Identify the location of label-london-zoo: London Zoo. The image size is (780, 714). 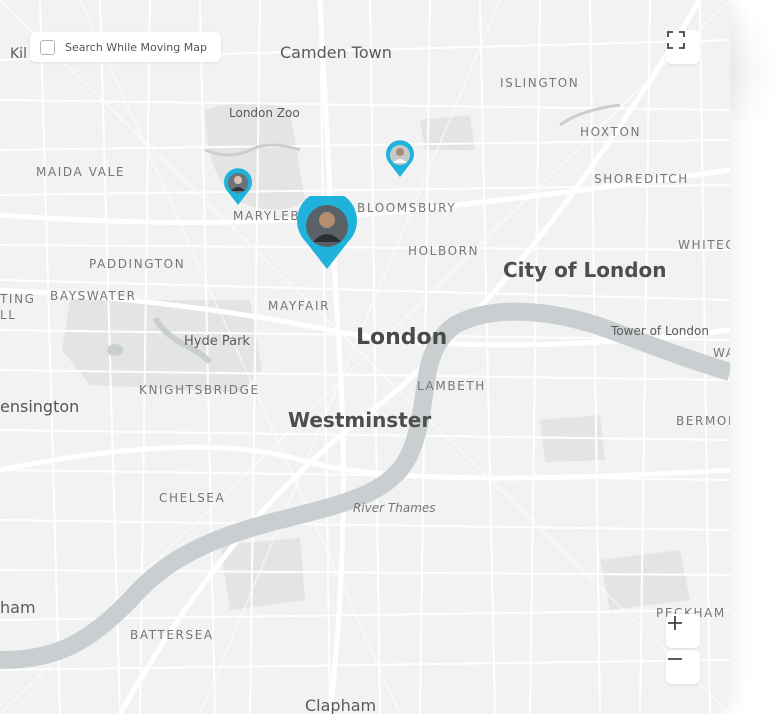
(264, 113).